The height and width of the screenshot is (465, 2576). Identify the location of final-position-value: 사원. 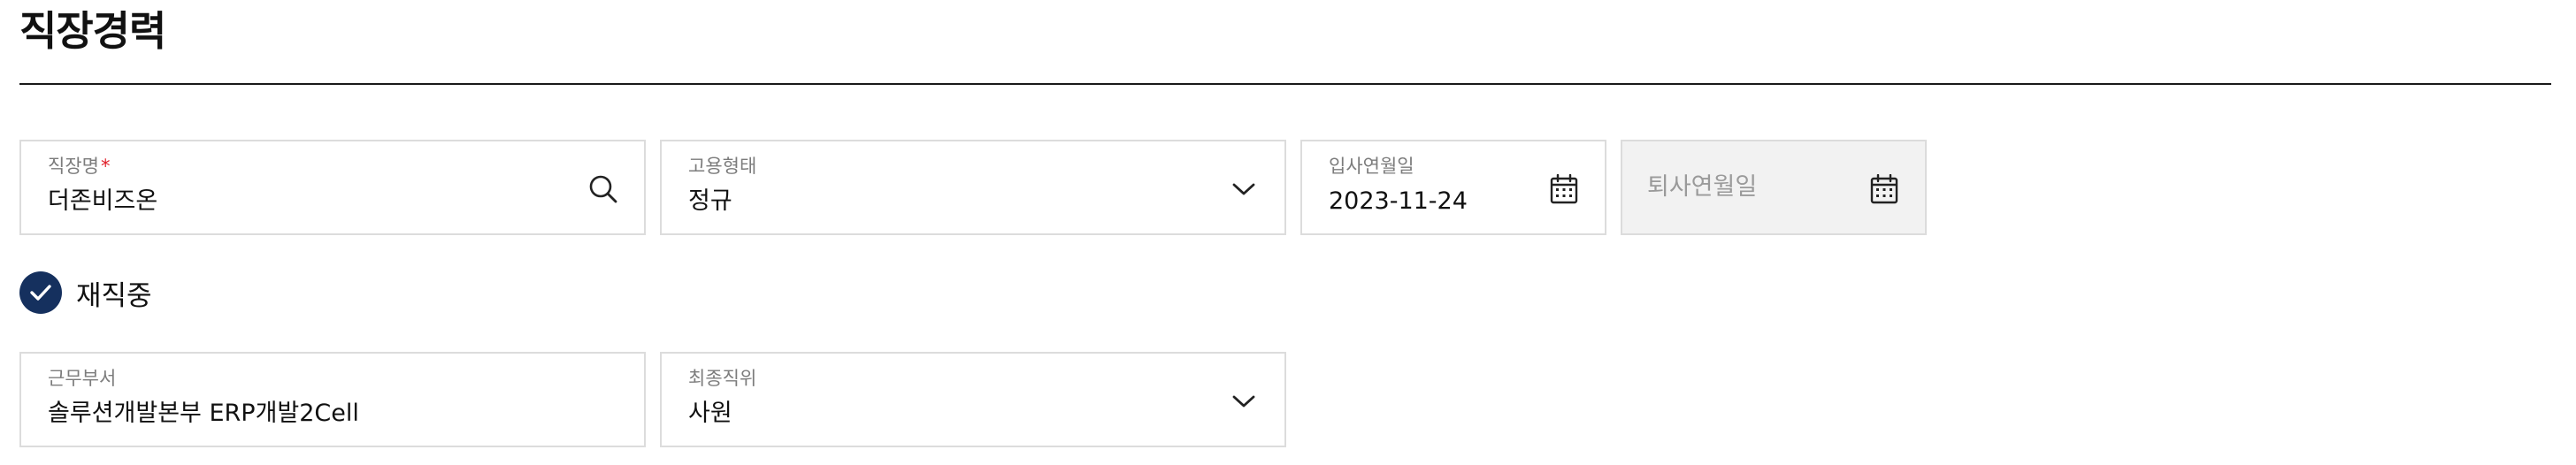
(710, 413).